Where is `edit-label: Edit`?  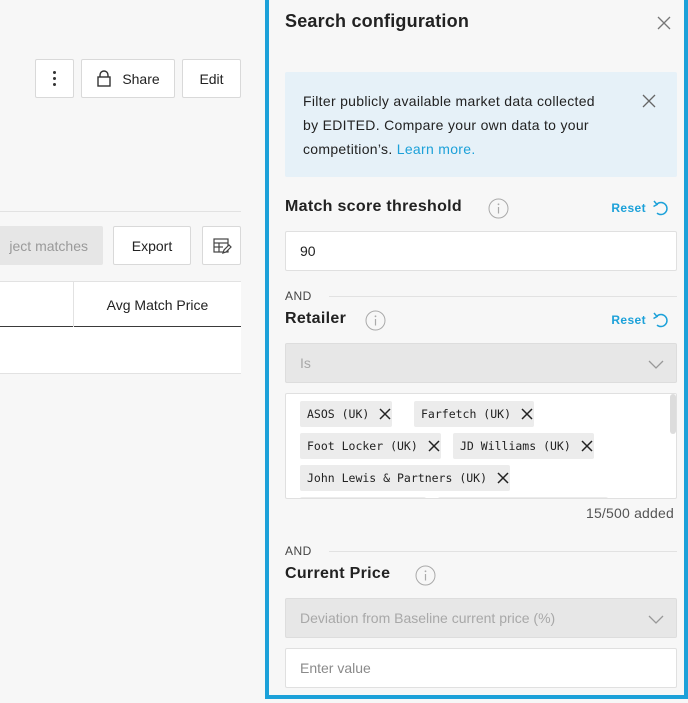 edit-label: Edit is located at coordinates (211, 78).